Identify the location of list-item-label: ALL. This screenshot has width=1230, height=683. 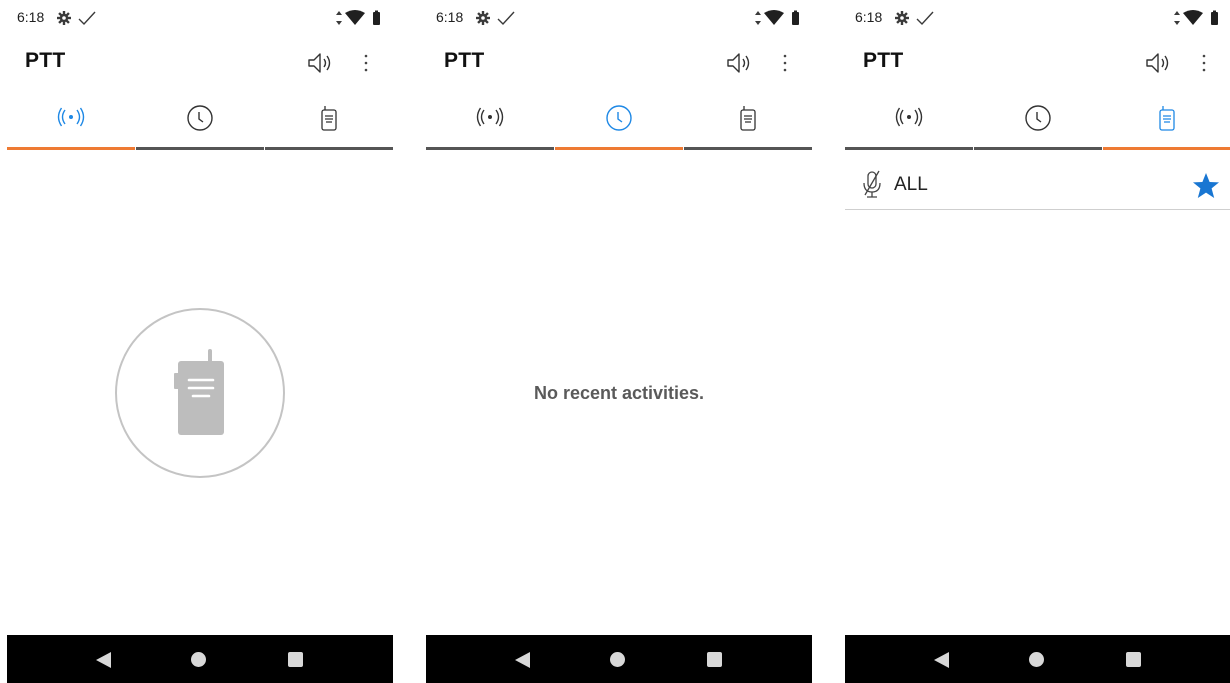
(911, 184).